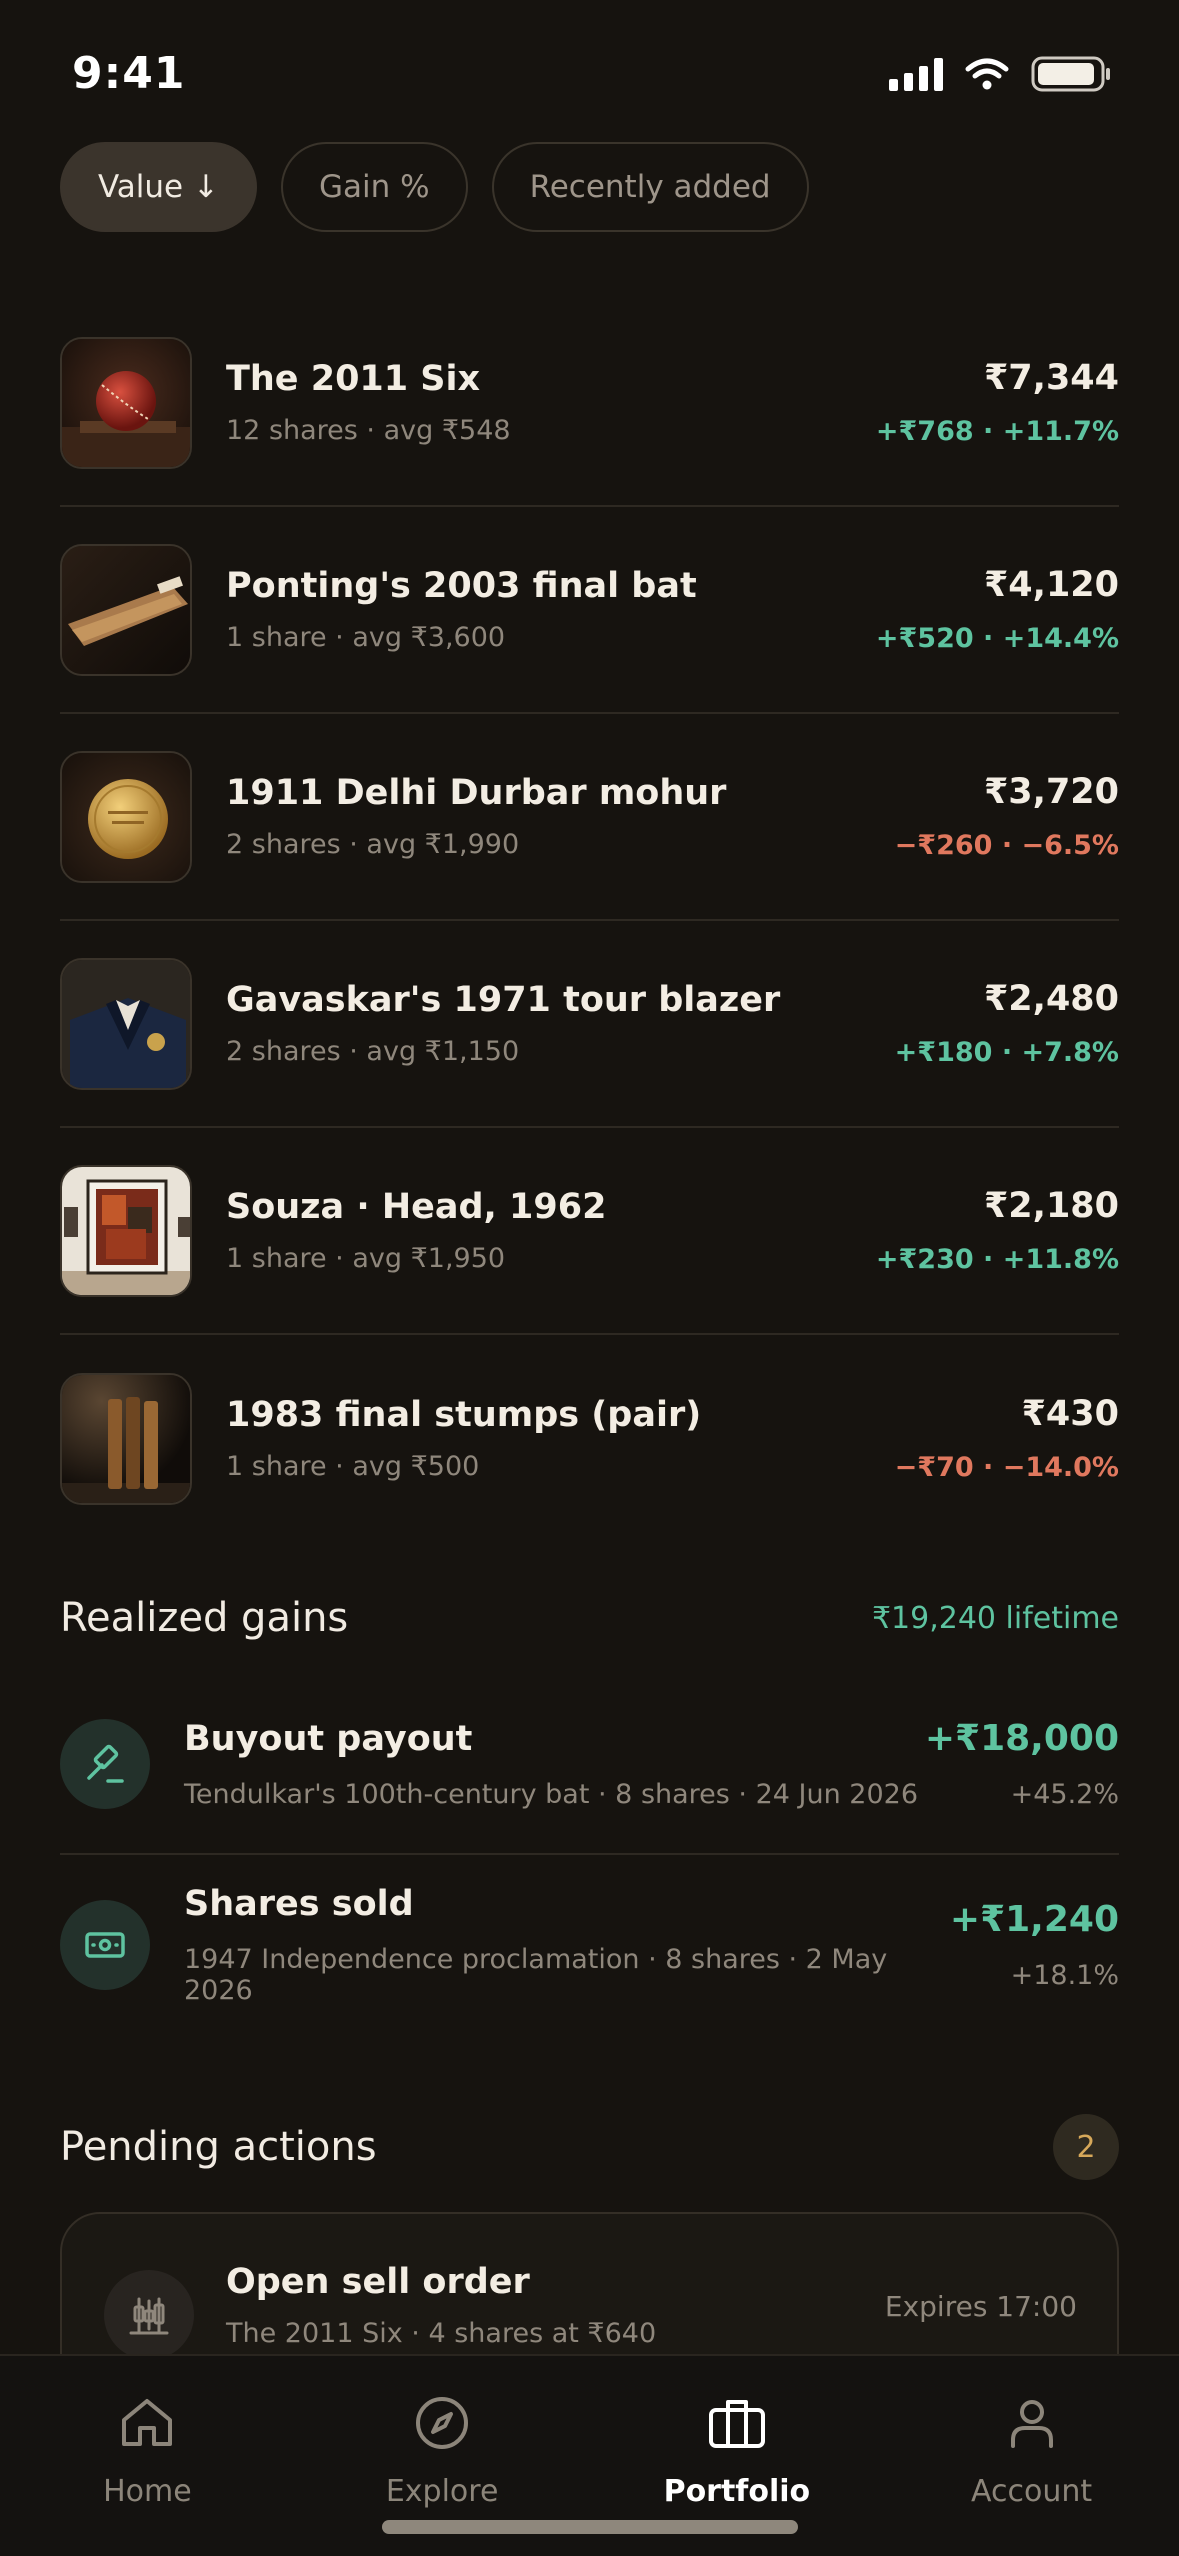  I want to click on holding-title: Ponting's 2003 final bat, so click(461, 586).